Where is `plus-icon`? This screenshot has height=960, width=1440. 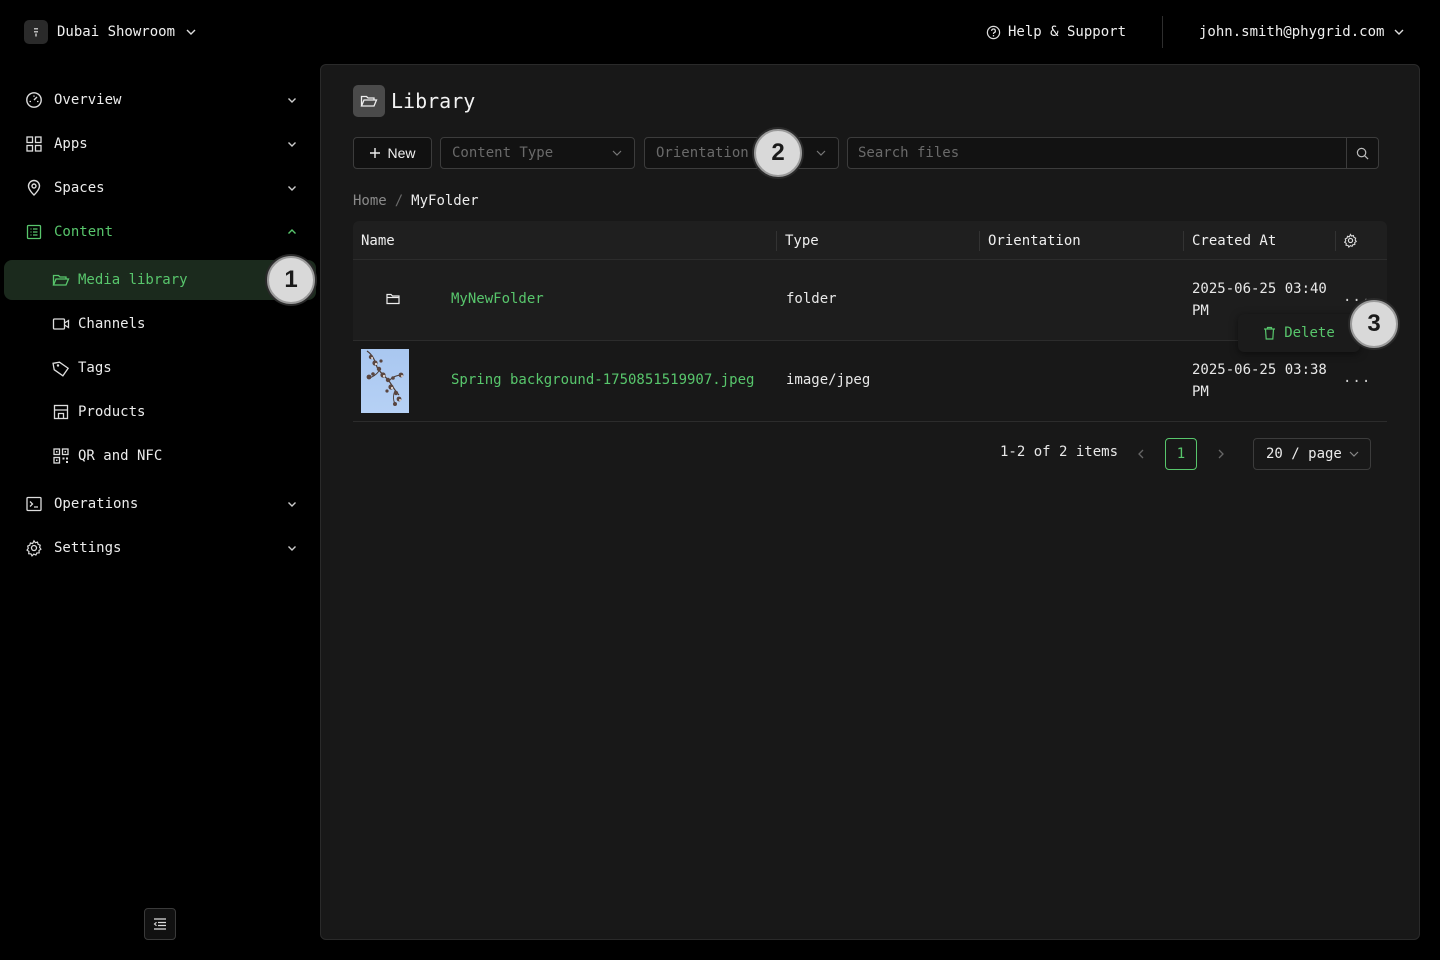
plus-icon is located at coordinates (375, 153).